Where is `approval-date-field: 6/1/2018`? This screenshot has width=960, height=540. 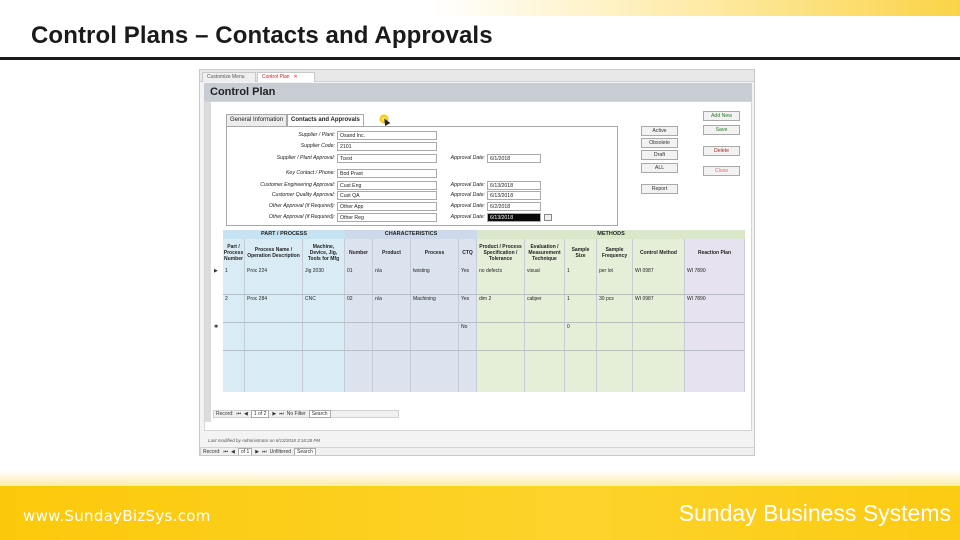 approval-date-field: 6/1/2018 is located at coordinates (514, 158).